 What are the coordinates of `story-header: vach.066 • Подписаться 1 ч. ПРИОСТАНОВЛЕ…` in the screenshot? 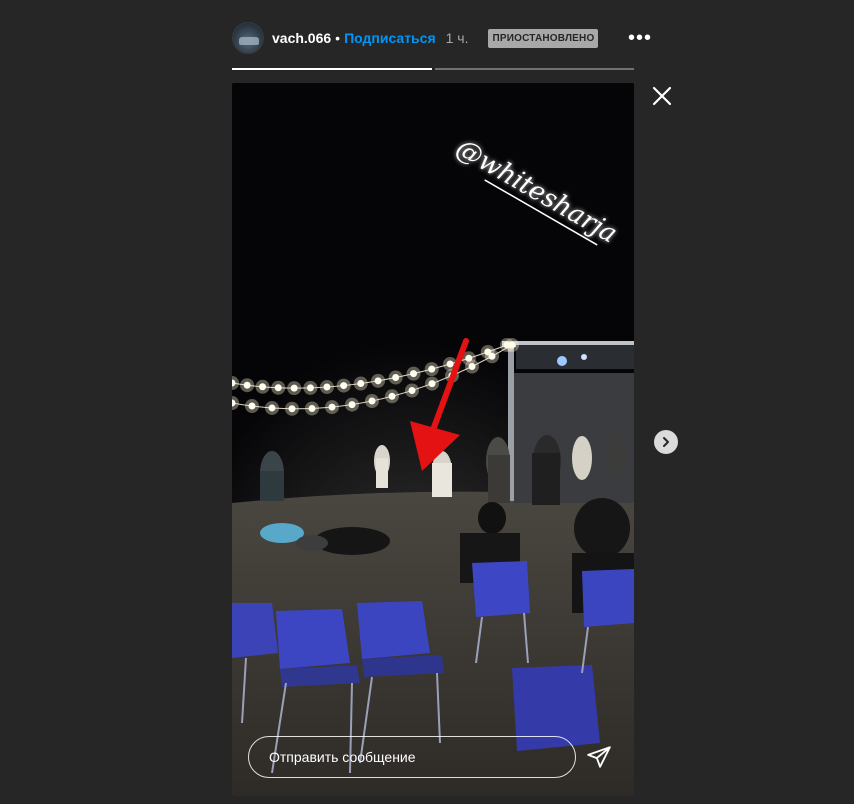 It's located at (442, 38).